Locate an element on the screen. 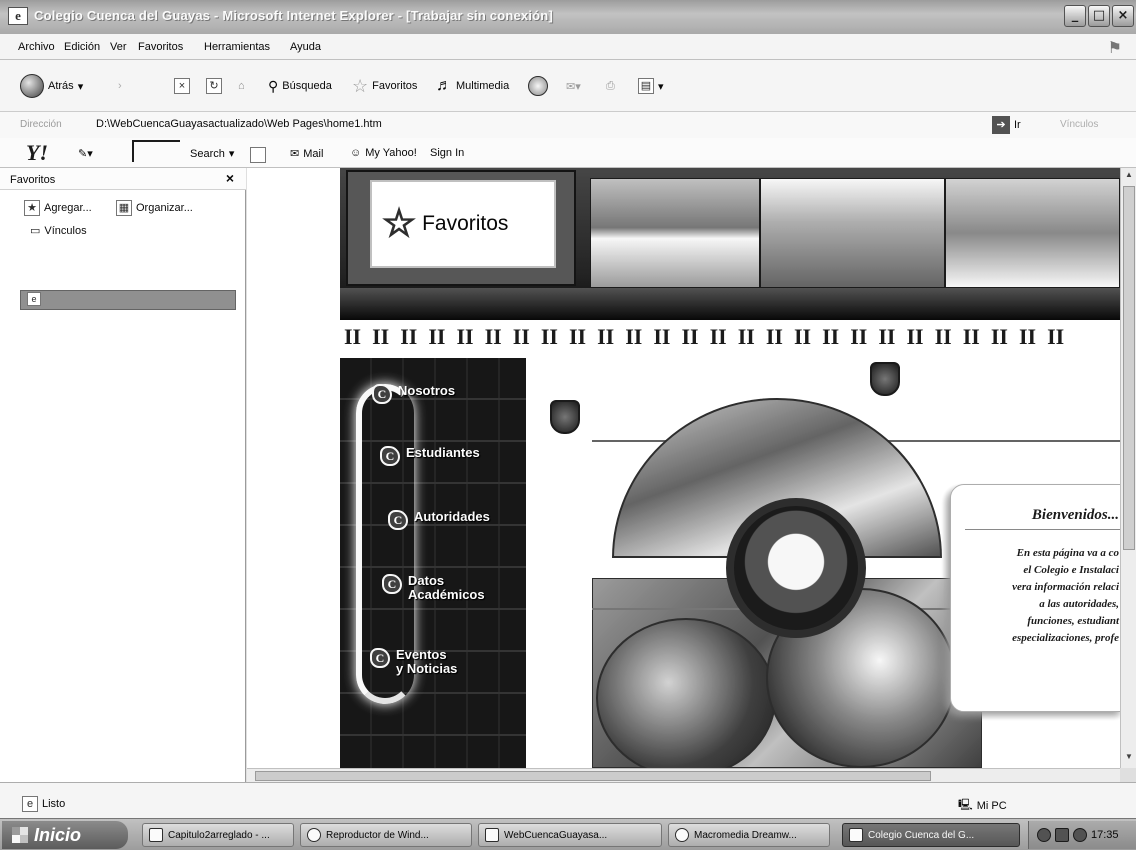 The image size is (1136, 850). sign-in-button: Sign In is located at coordinates (447, 153).